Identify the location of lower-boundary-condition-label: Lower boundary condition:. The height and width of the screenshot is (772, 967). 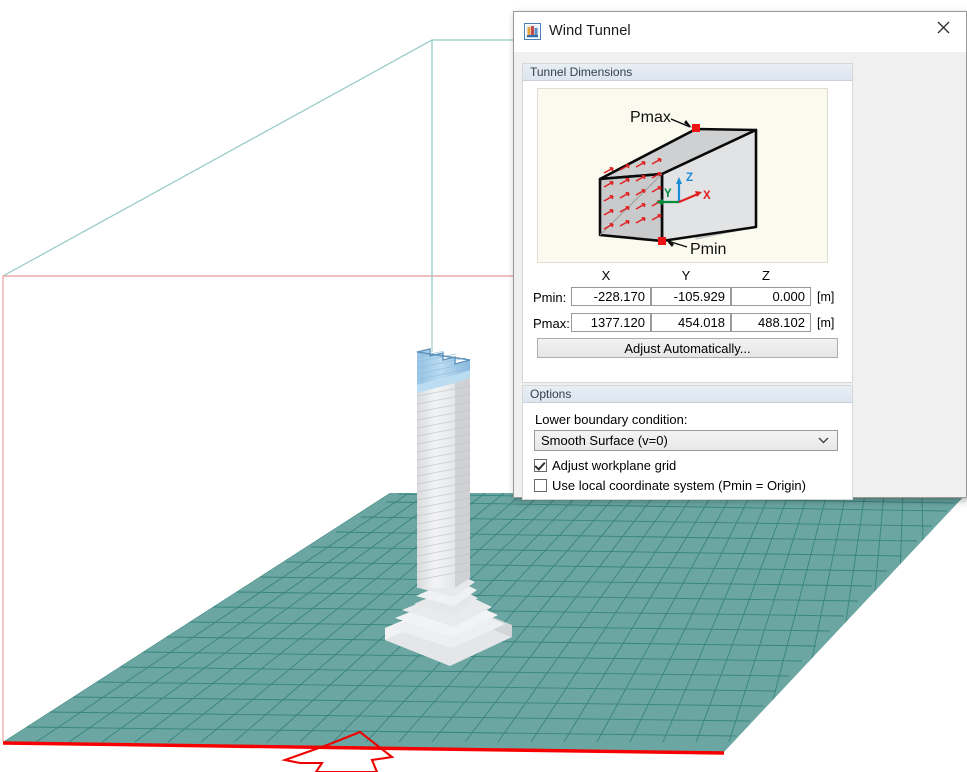
(611, 419).